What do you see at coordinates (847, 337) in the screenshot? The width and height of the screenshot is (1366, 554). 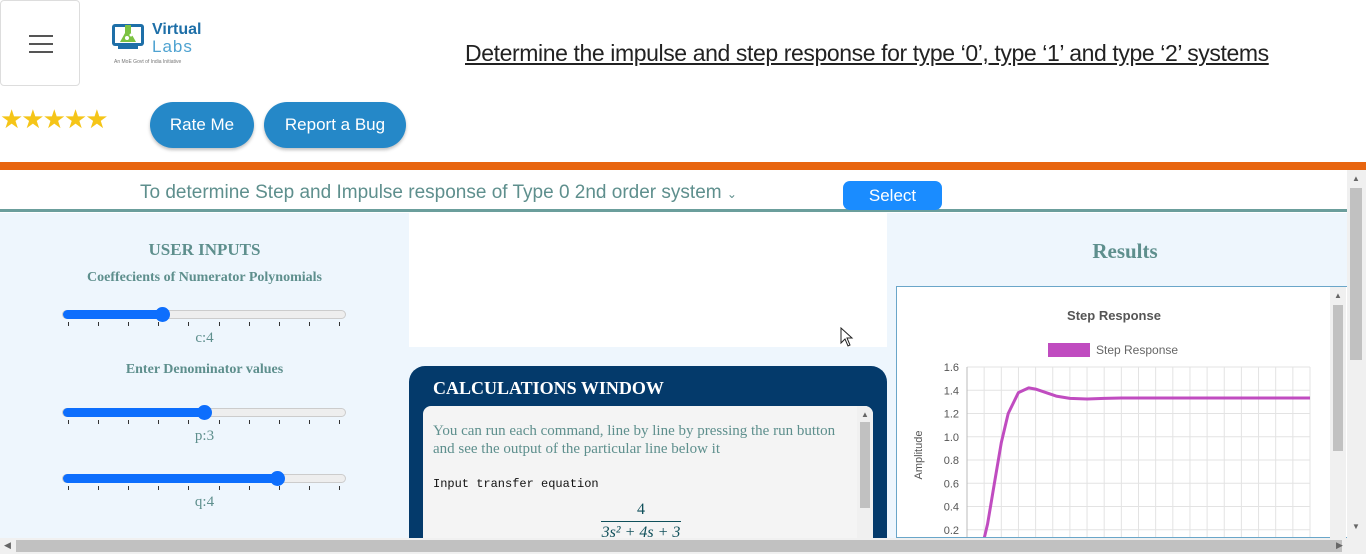 I see `mouse-cursor-icon` at bounding box center [847, 337].